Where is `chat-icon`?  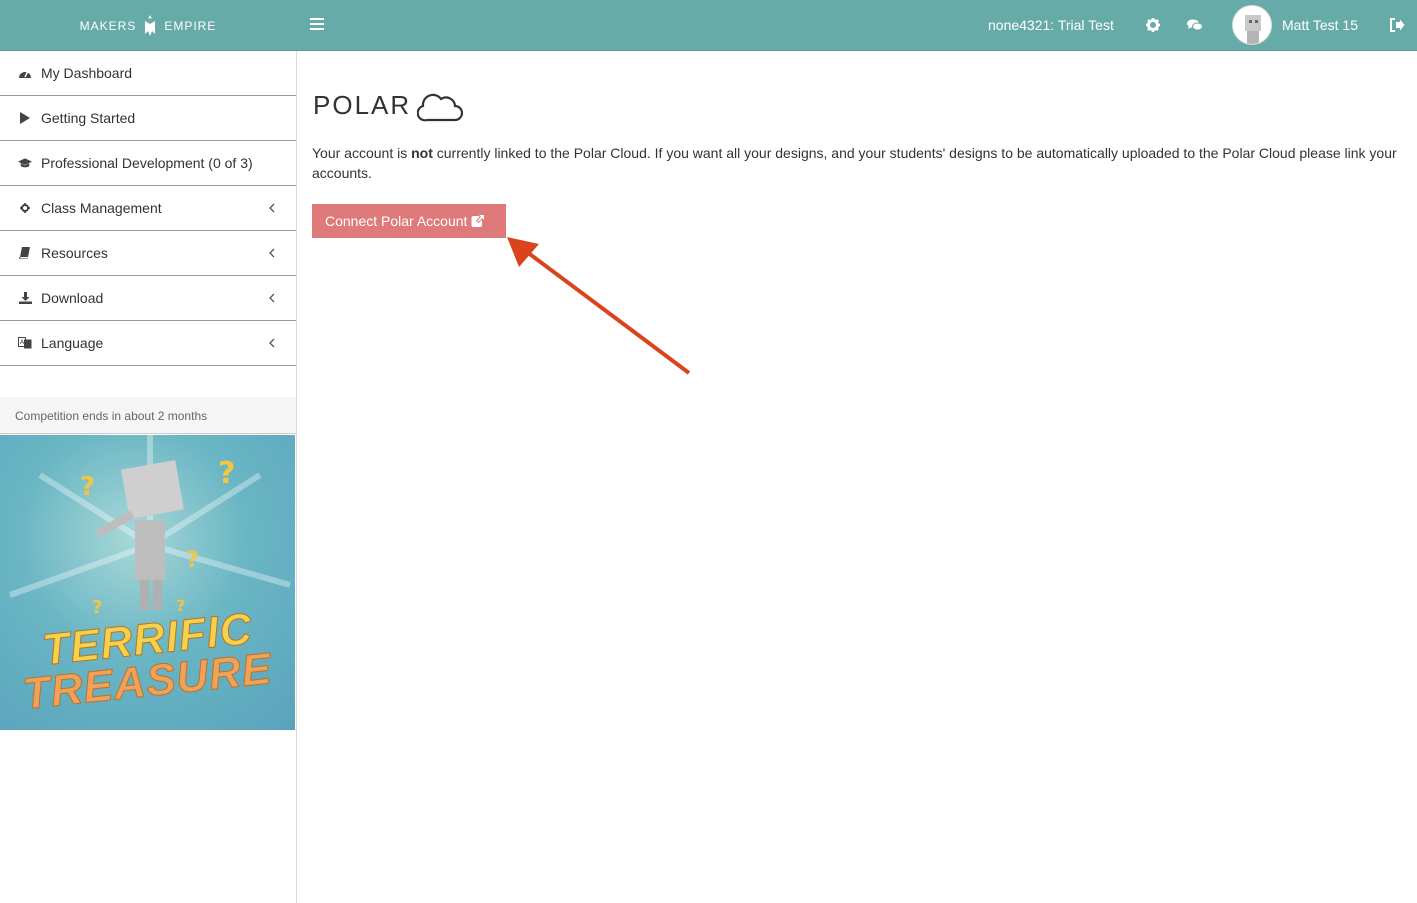 chat-icon is located at coordinates (1195, 25).